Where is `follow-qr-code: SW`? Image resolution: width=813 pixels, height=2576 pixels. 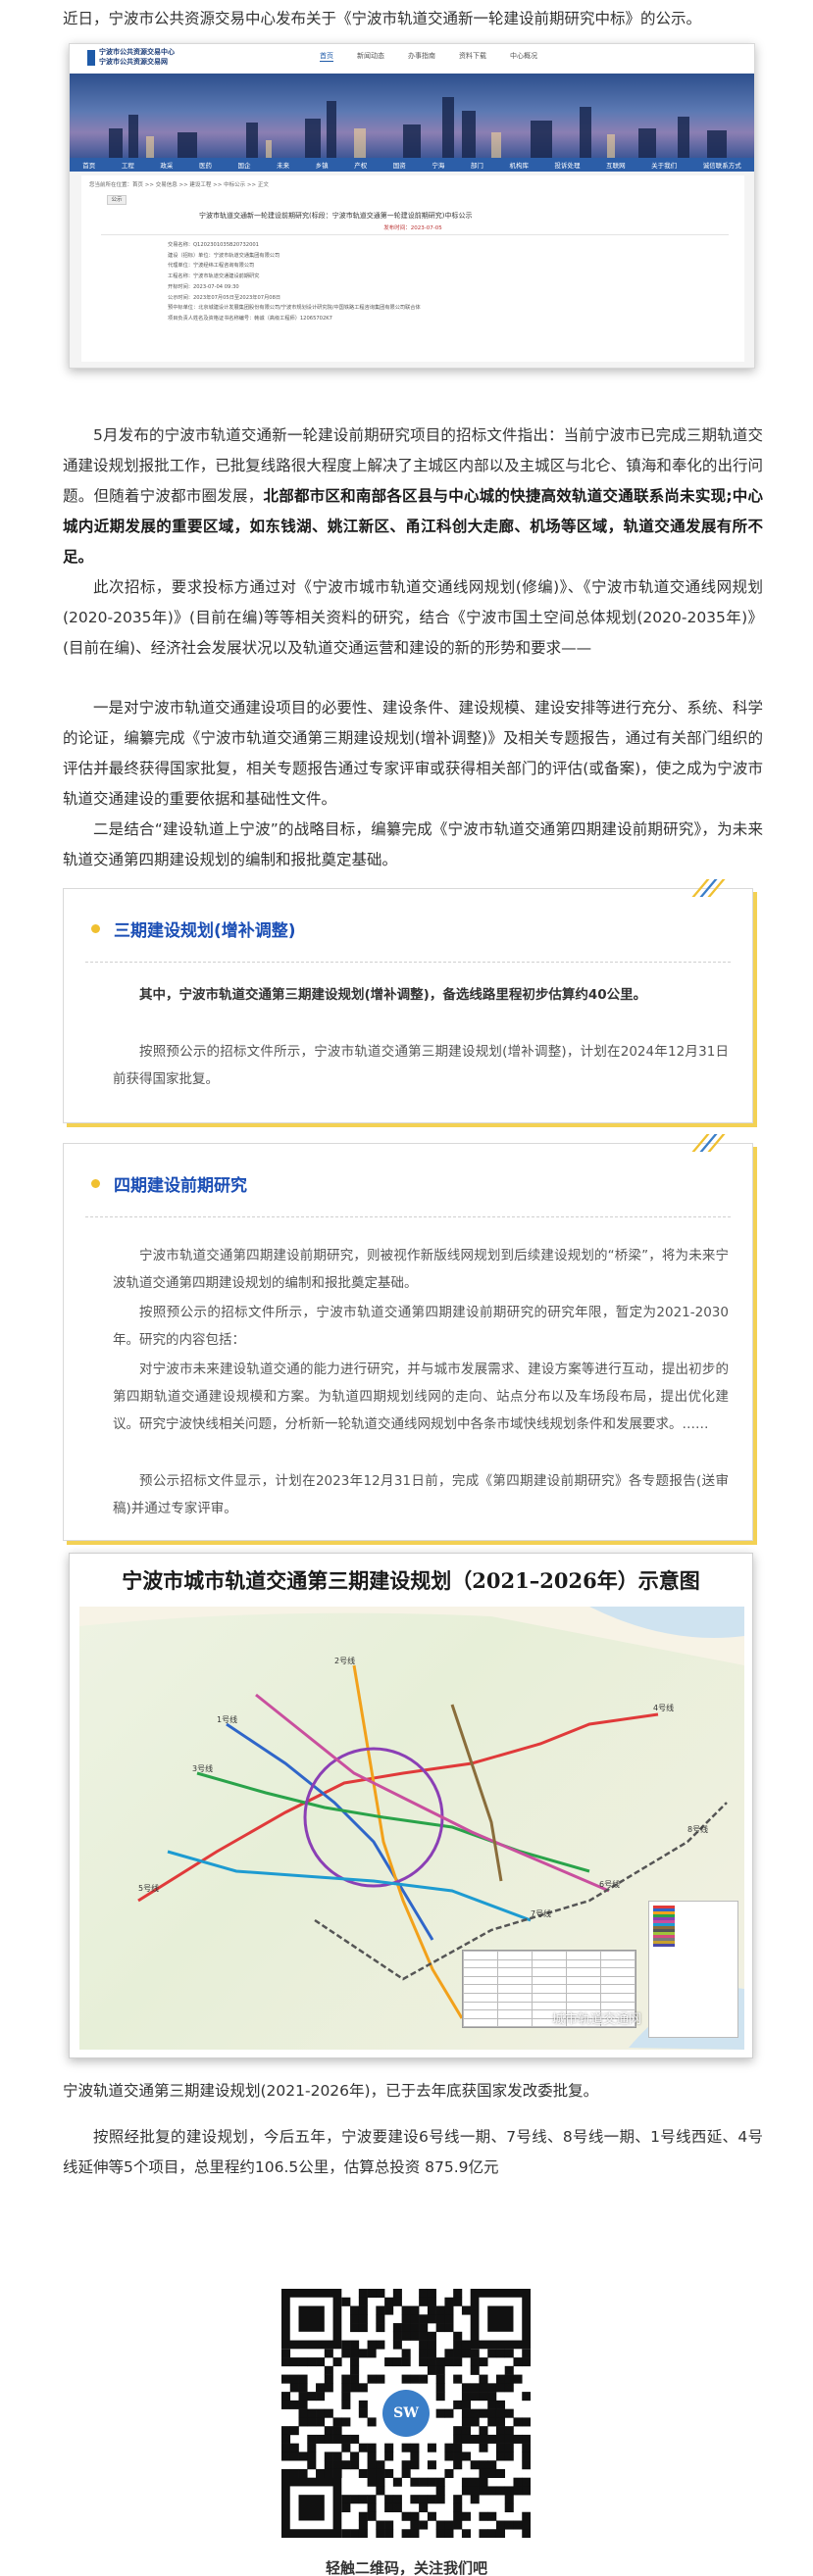
follow-qr-code: SW is located at coordinates (406, 2414).